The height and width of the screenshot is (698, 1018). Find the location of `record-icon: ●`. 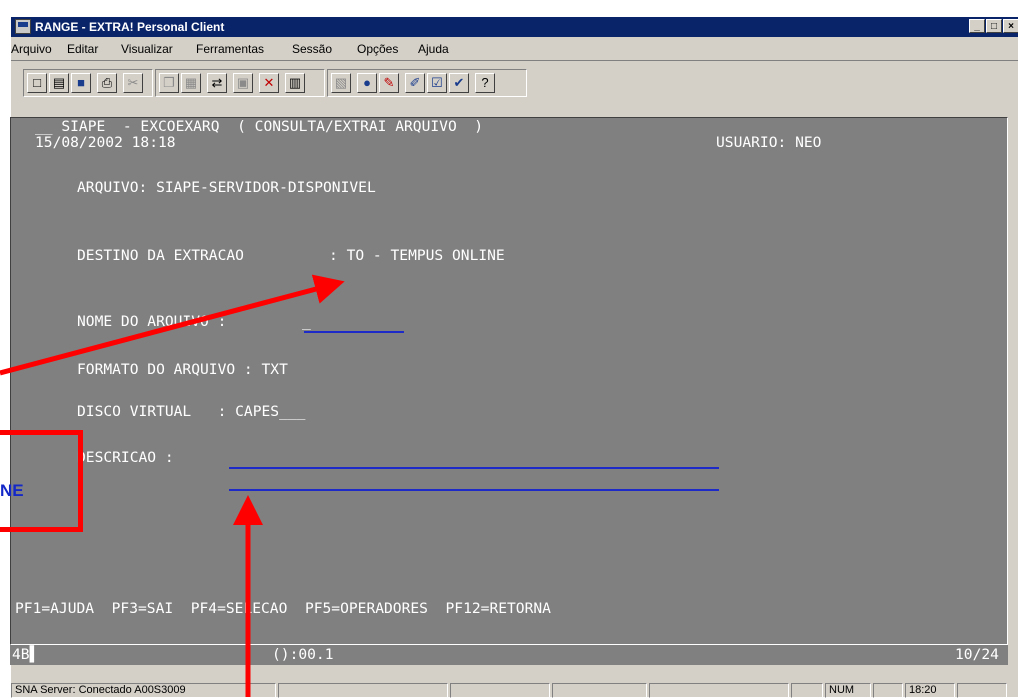

record-icon: ● is located at coordinates (367, 83).